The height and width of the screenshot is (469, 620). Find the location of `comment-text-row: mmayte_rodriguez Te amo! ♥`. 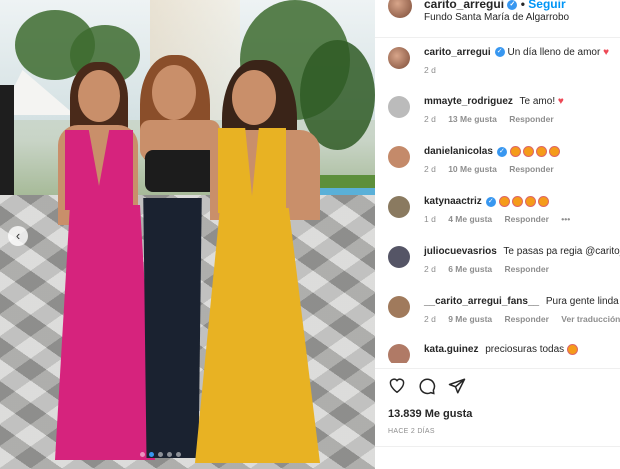

comment-text-row: mmayte_rodriguez Te amo! ♥ is located at coordinates (494, 101).